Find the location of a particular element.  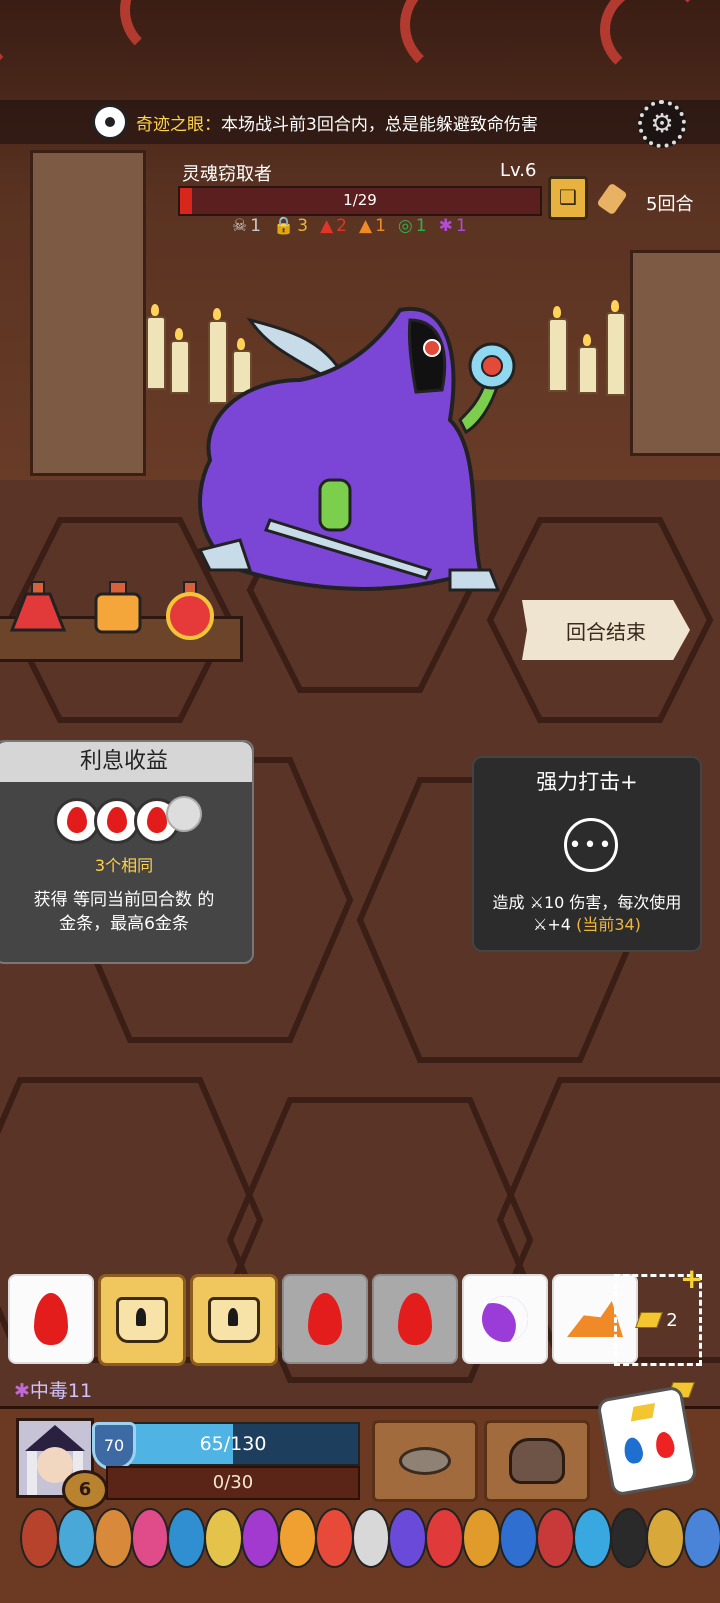

status-count: 2 is located at coordinates (341, 226).